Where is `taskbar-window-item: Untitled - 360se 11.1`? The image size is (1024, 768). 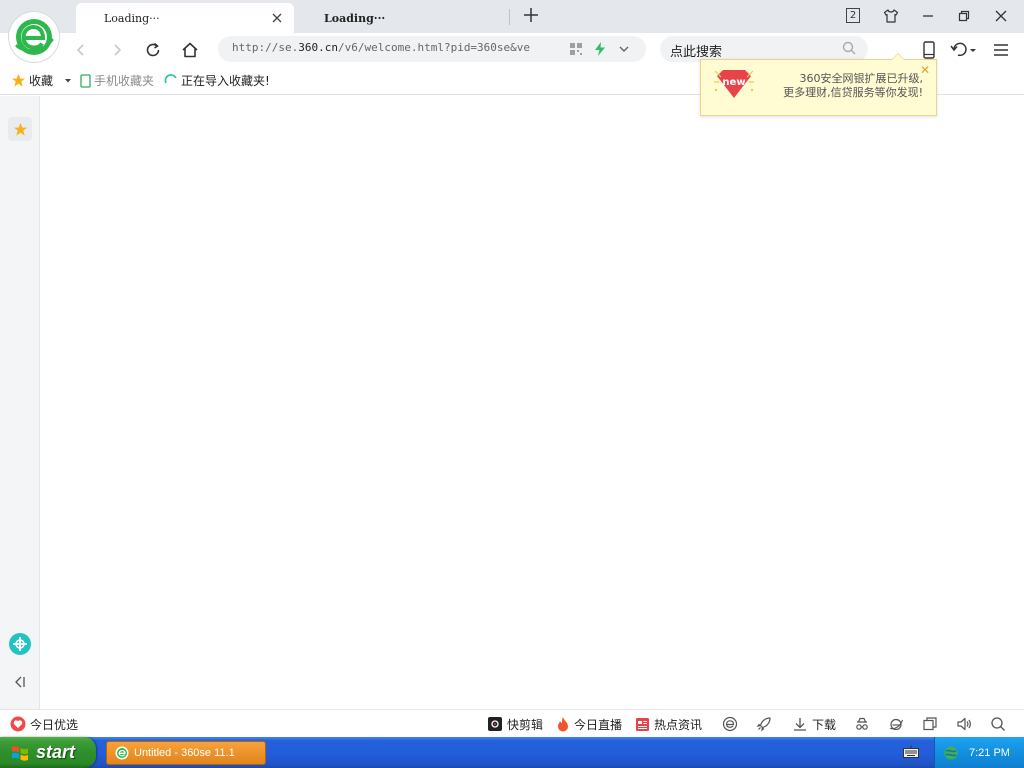 taskbar-window-item: Untitled - 360se 11.1 is located at coordinates (186, 753).